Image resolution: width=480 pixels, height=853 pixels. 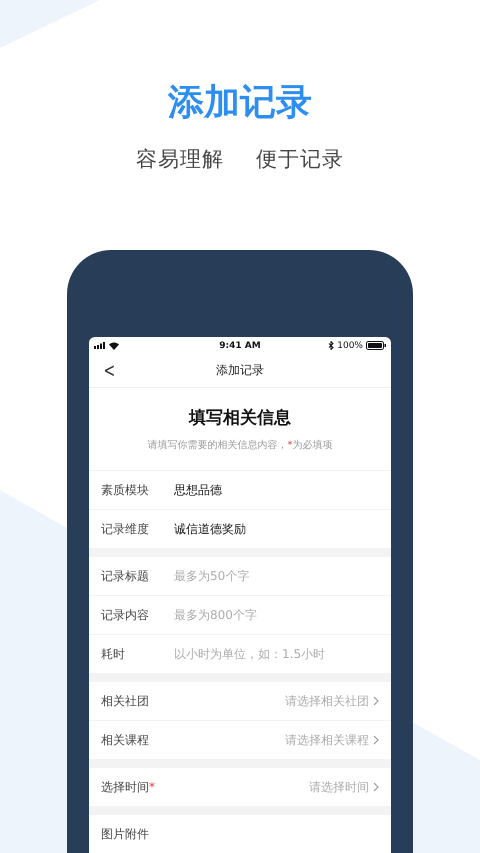 I want to click on signal-icon, so click(x=100, y=345).